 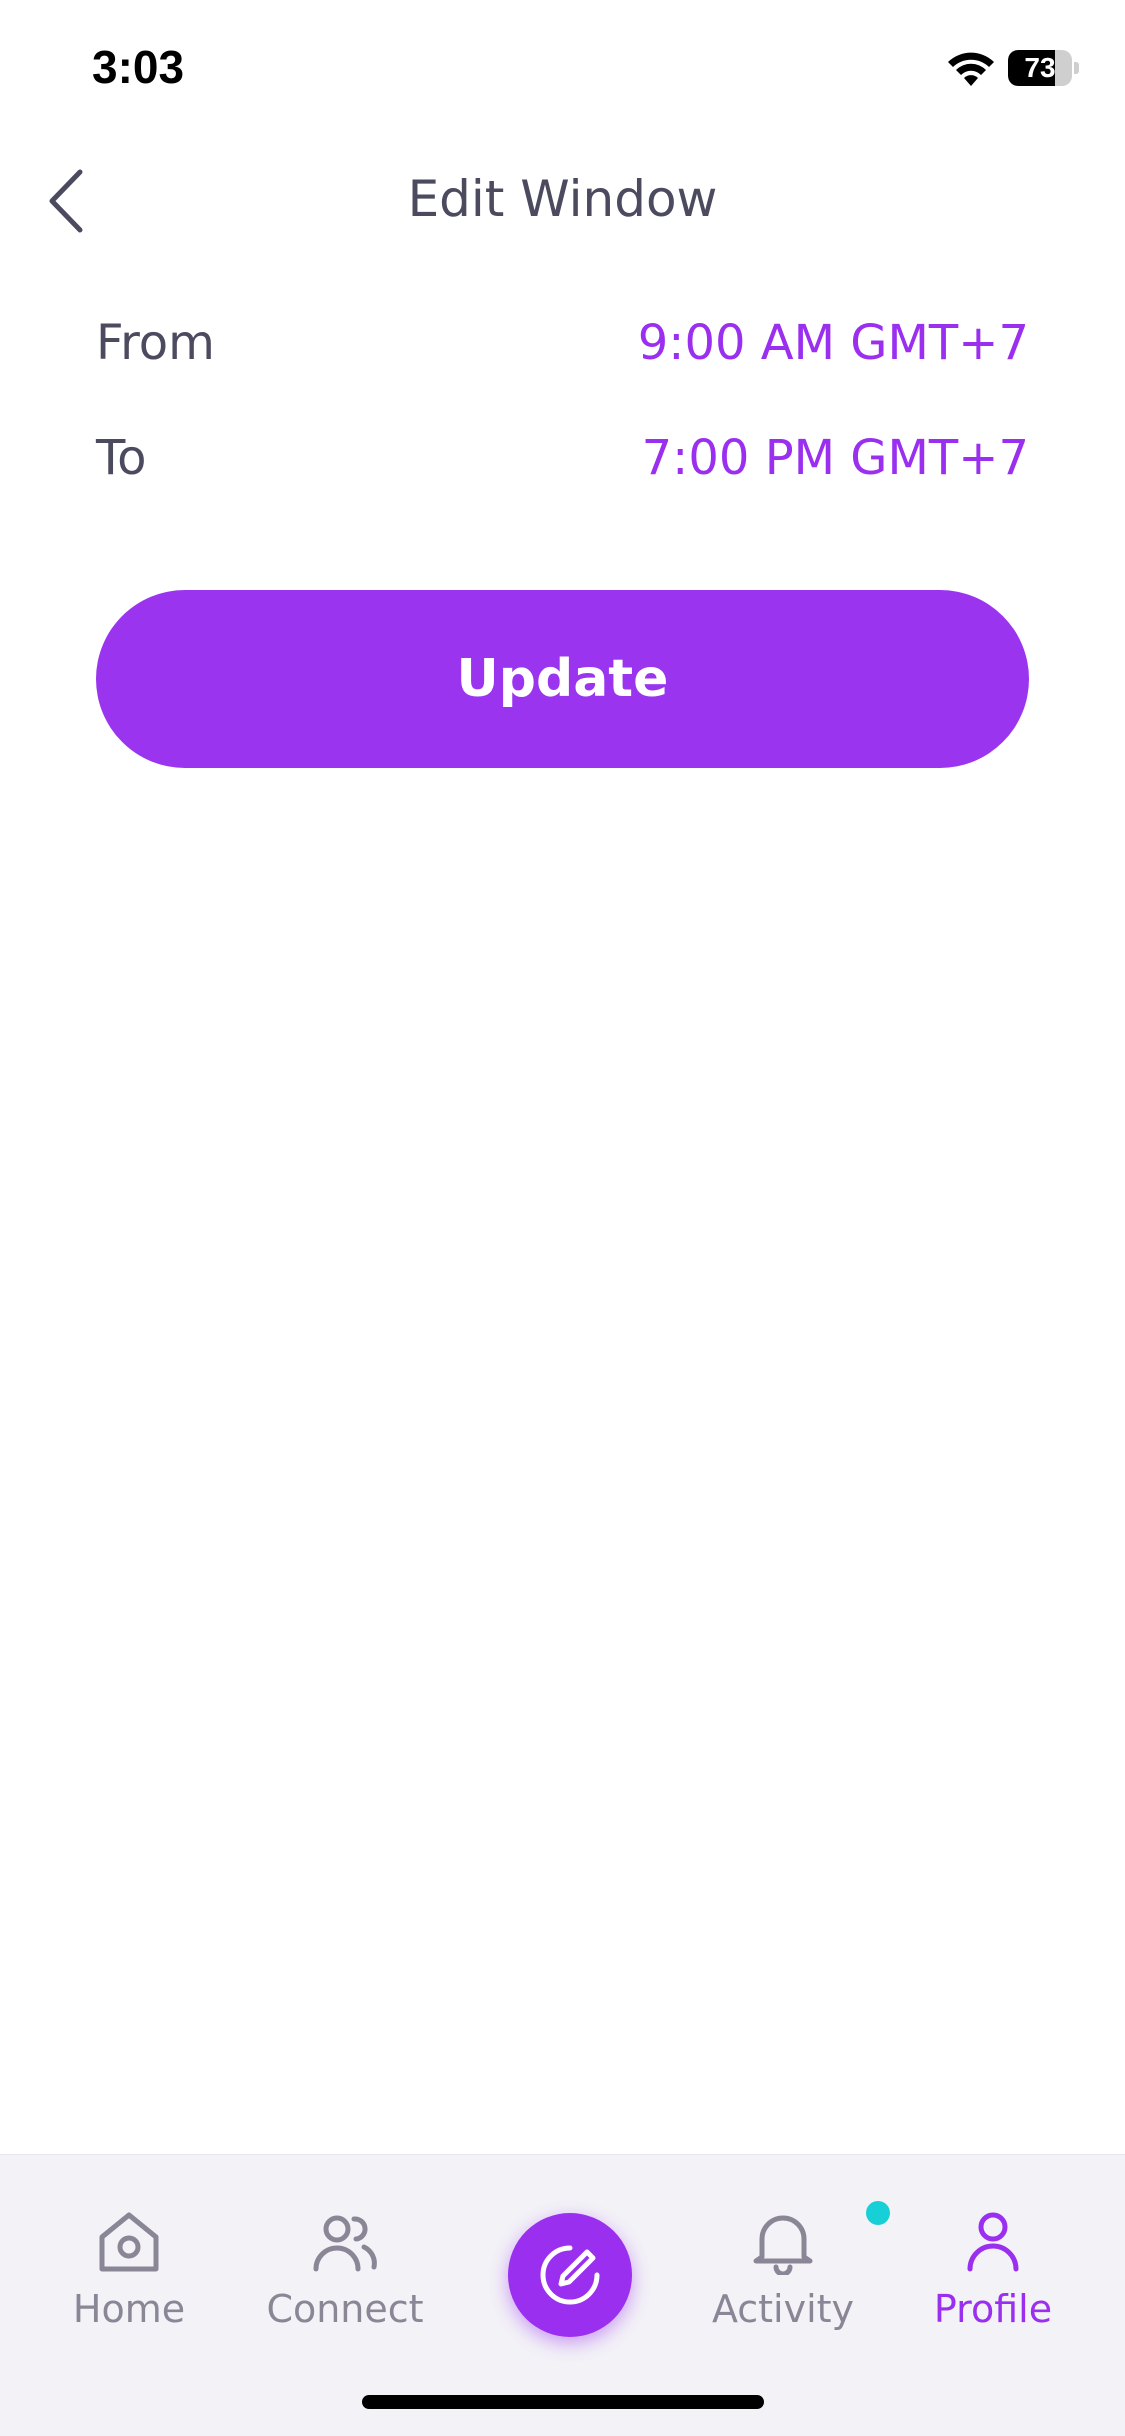 I want to click on tab-activity: Activity, so click(x=789, y=2275).